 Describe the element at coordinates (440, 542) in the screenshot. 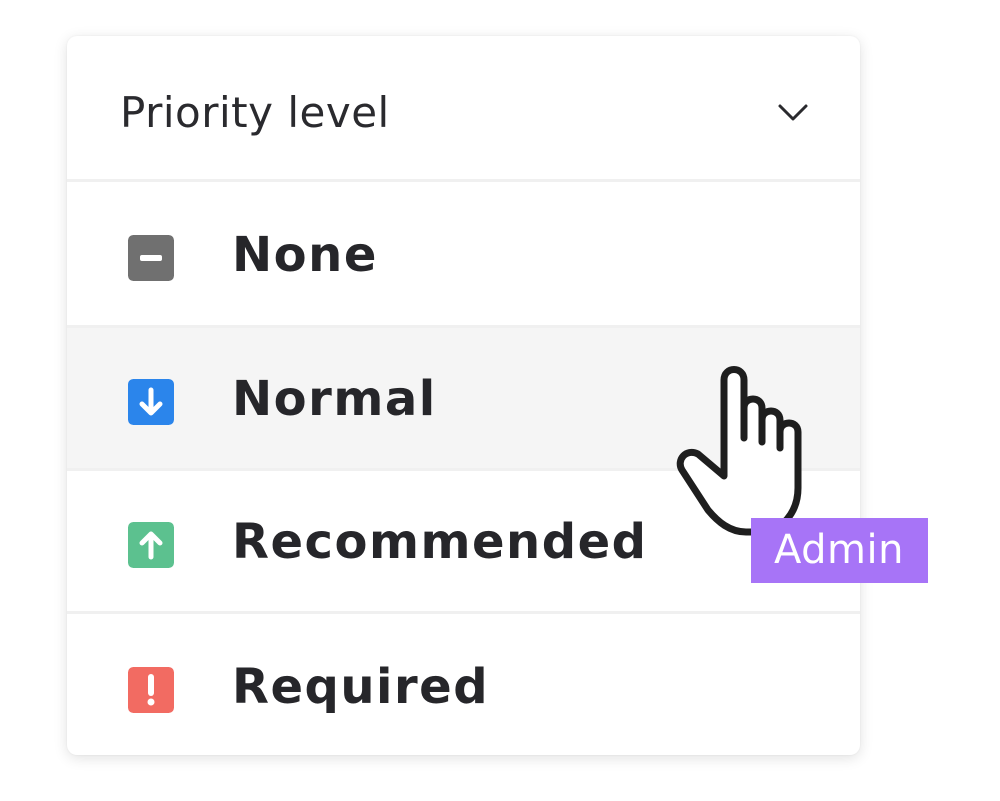

I see `option-label: Recommended` at that location.